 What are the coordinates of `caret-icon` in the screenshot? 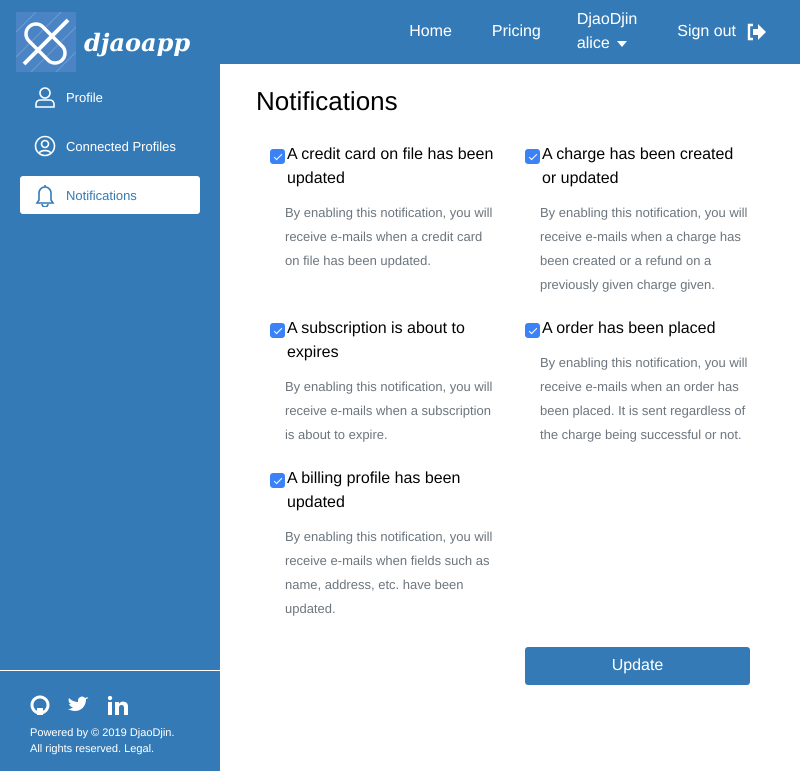 It's located at (621, 44).